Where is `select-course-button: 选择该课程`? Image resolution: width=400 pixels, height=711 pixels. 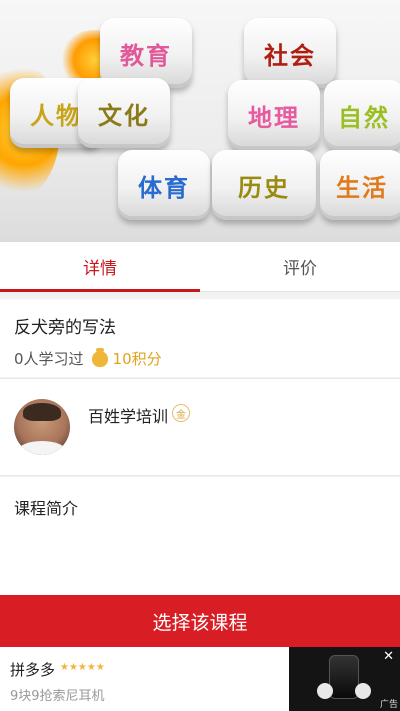 select-course-button: 选择该课程 is located at coordinates (200, 621).